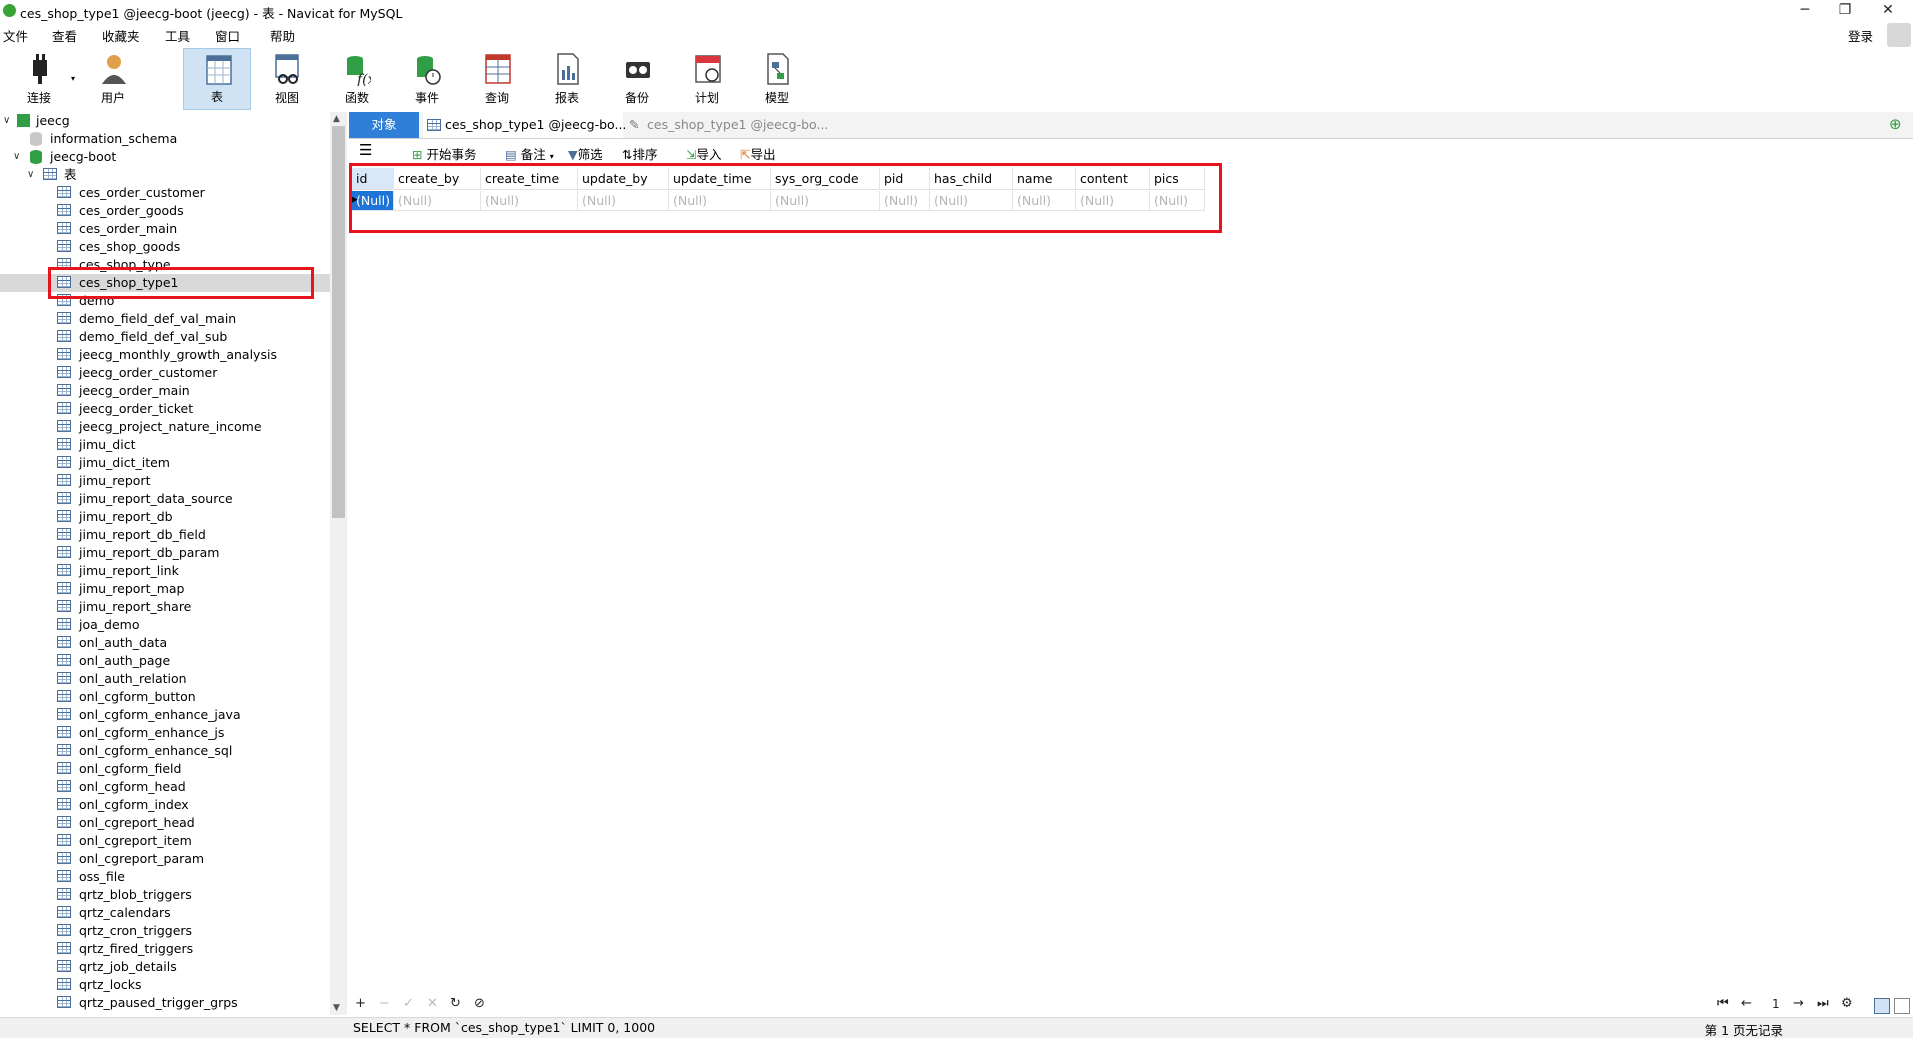 This screenshot has width=1913, height=1039. I want to click on tree-database-information-schema: information_schema, so click(165, 139).